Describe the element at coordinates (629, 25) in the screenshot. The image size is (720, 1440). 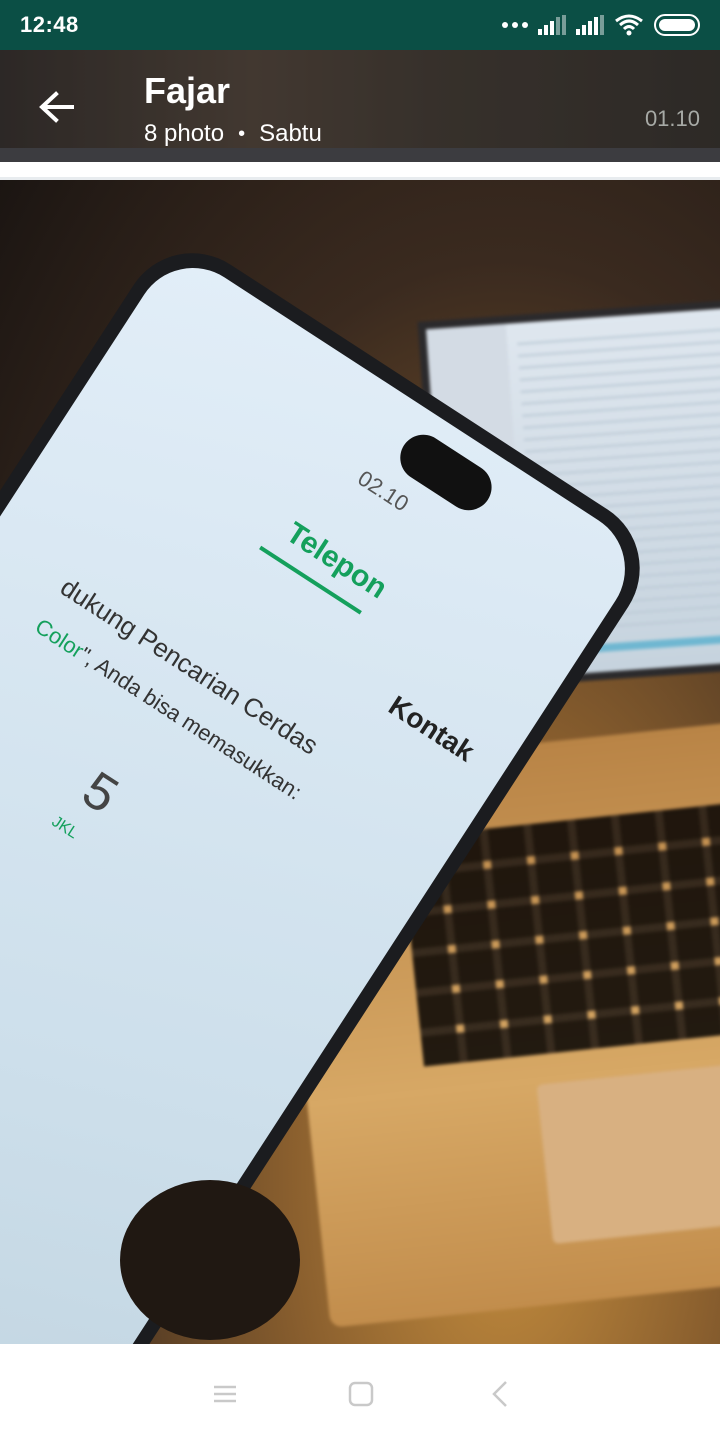
I see `wifi-icon` at that location.